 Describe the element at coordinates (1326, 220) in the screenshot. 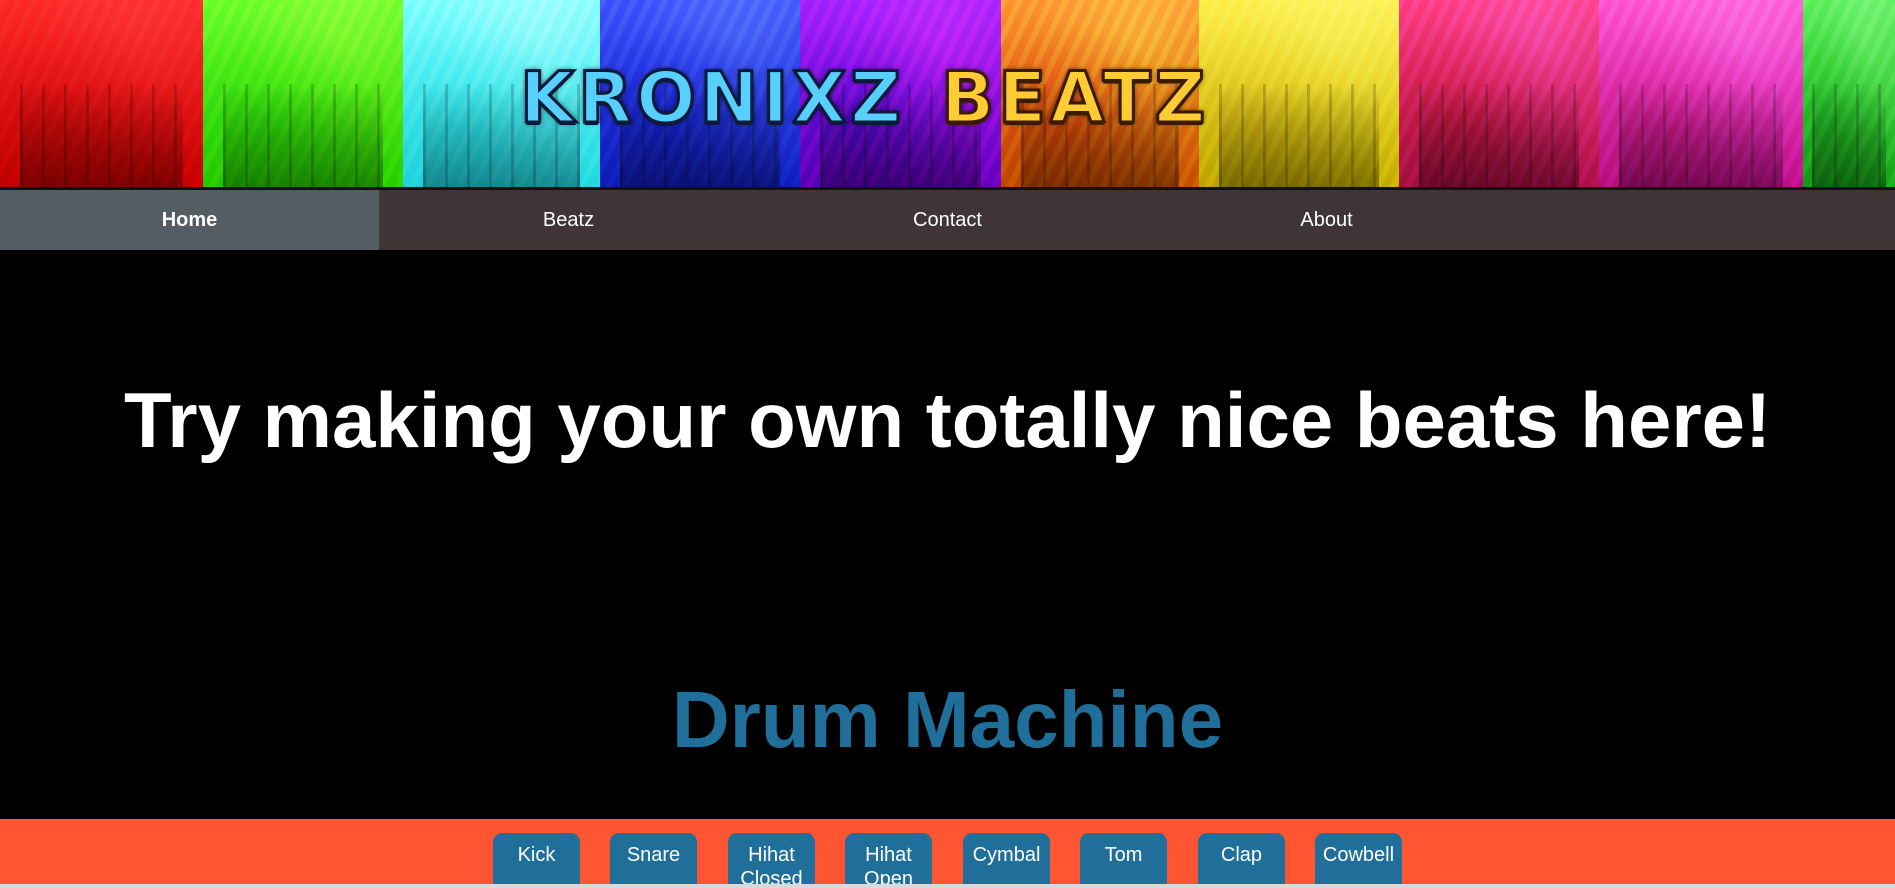

I see `nav-item-about: About` at that location.